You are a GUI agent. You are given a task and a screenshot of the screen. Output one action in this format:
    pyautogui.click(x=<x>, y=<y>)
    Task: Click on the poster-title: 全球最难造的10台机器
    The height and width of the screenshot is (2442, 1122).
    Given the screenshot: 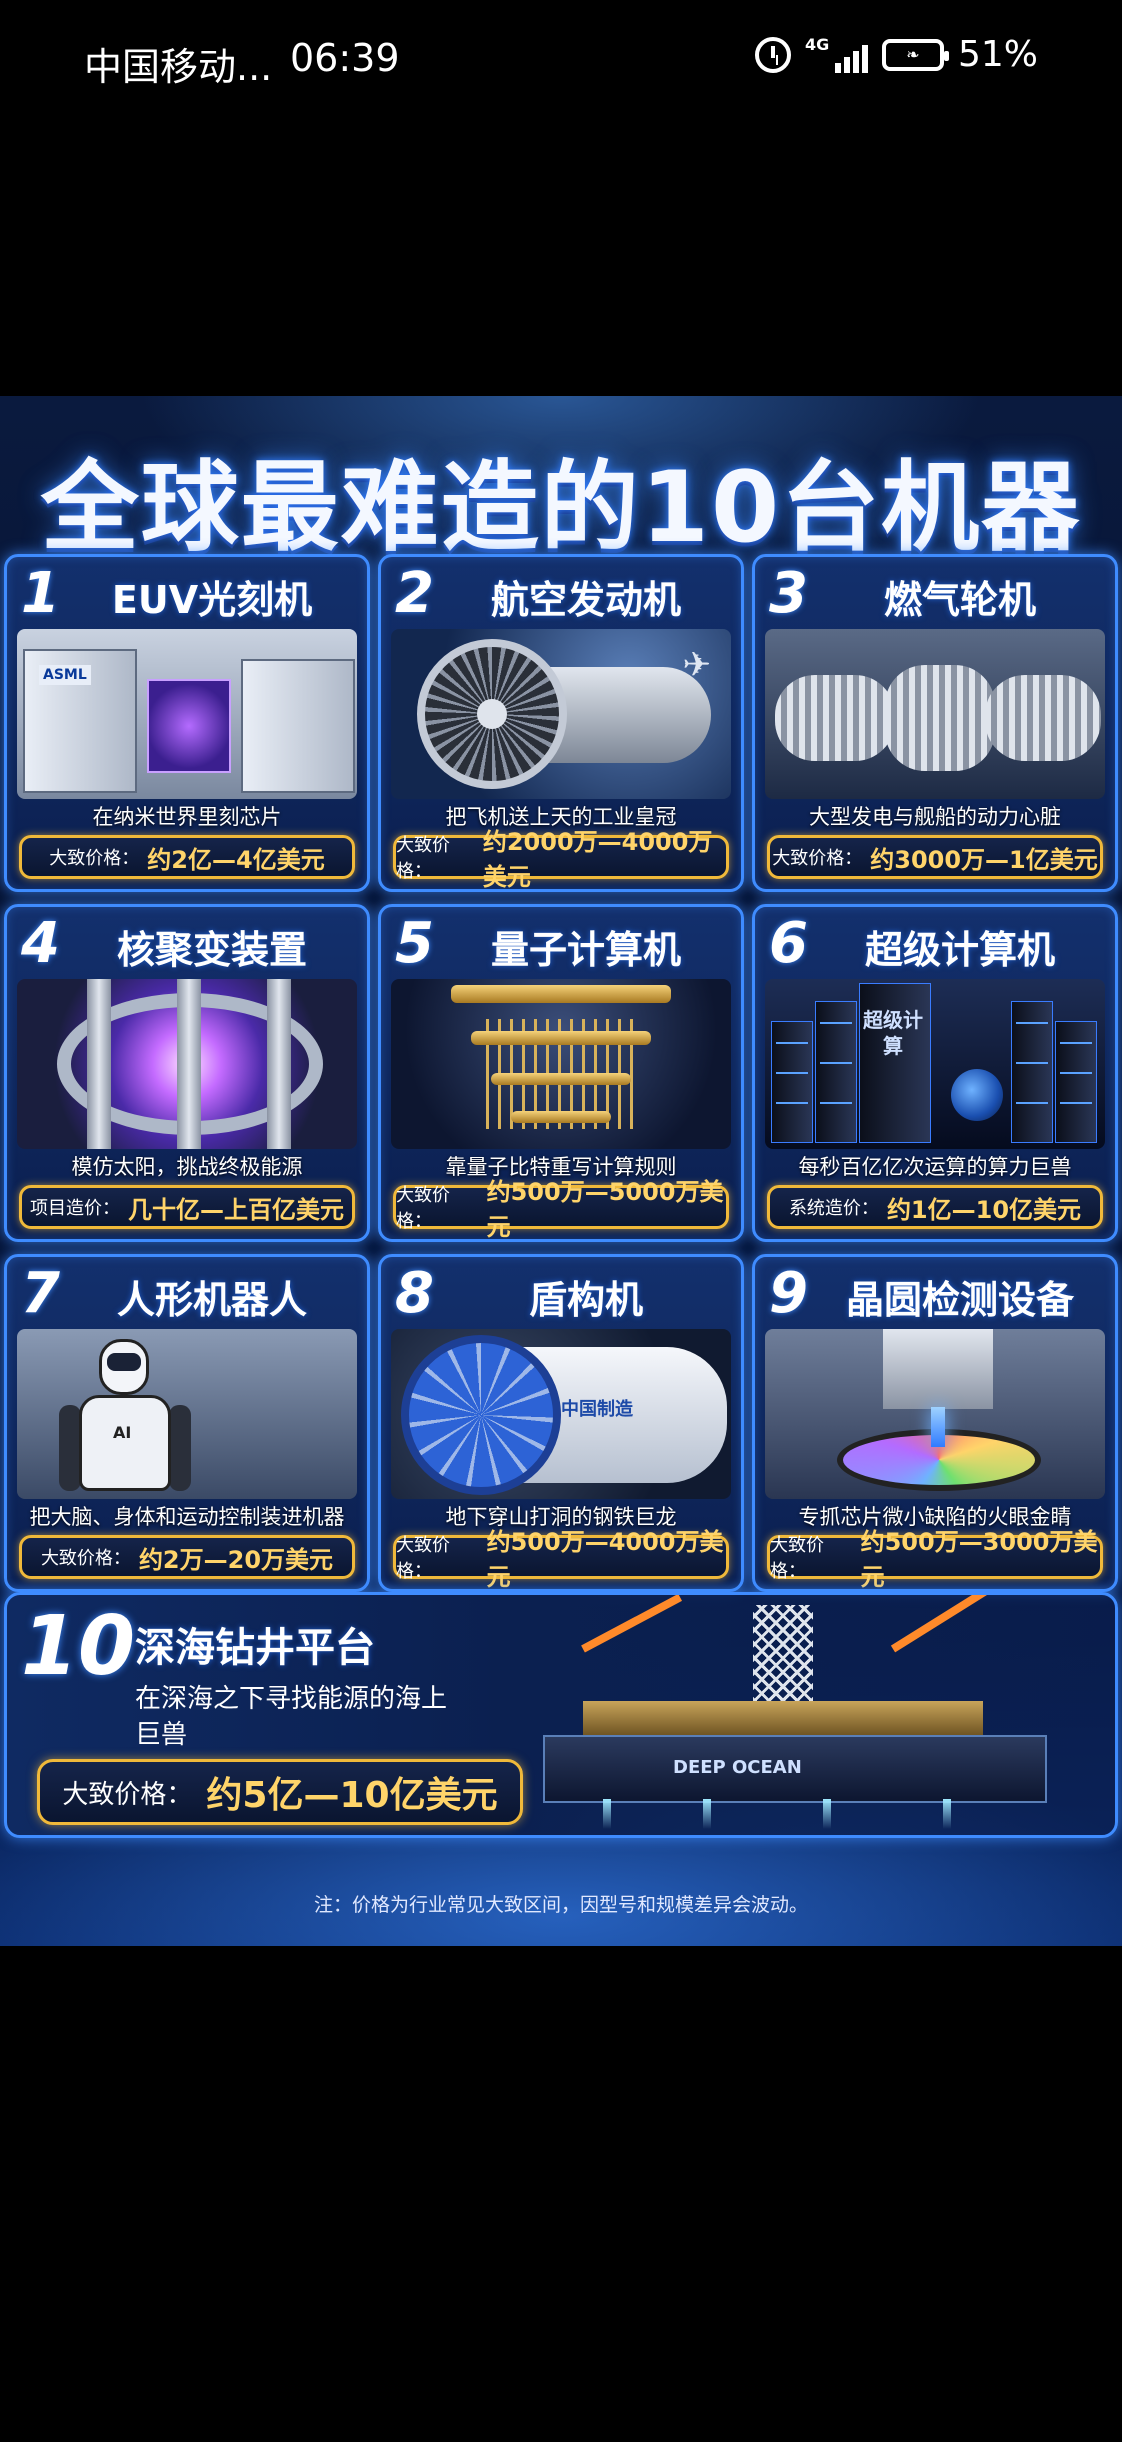 What is the action you would take?
    pyautogui.click(x=561, y=508)
    